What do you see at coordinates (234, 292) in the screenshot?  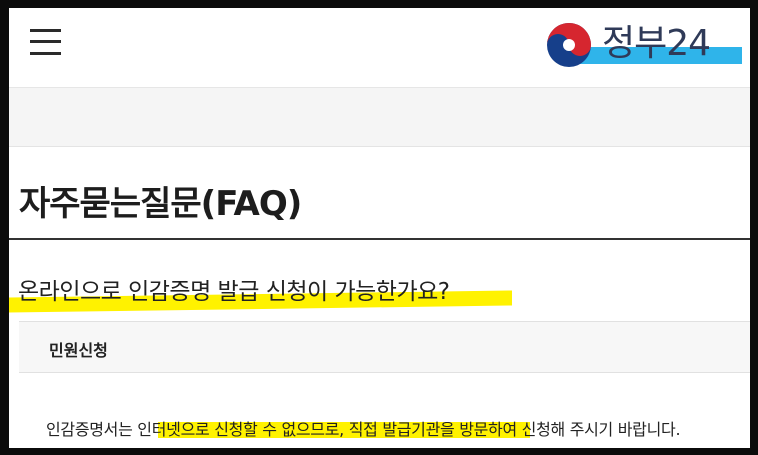 I see `faq-question-text: 온라인으로 인감증명 발급 신청이 가능한가요?` at bounding box center [234, 292].